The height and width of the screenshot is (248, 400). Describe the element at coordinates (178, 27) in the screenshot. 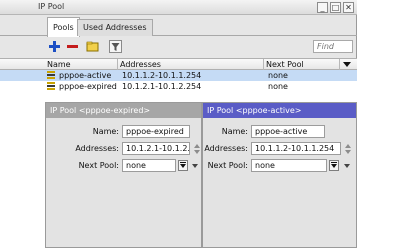

I see `tab-bar: Pools Used Addresses` at that location.